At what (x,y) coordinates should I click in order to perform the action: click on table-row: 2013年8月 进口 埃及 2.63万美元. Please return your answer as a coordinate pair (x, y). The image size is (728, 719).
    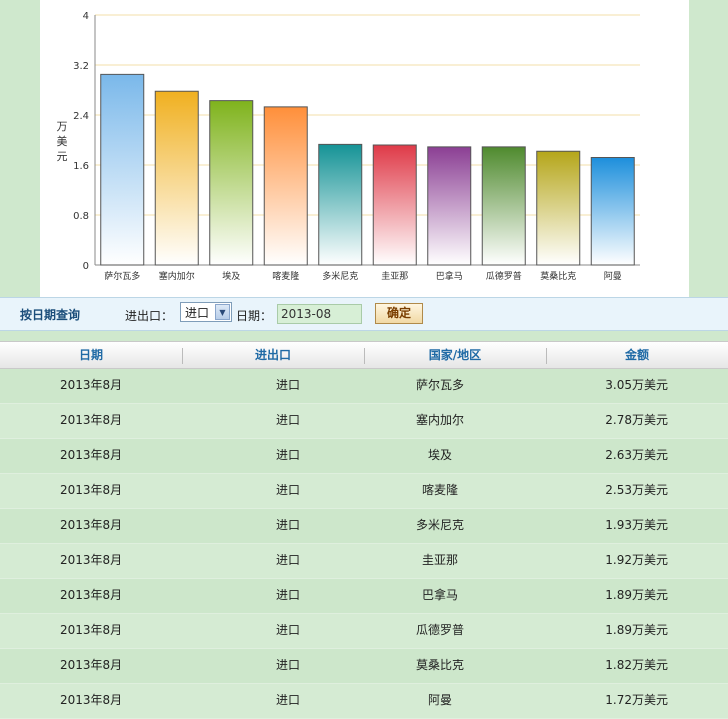
    Looking at the image, I should click on (364, 456).